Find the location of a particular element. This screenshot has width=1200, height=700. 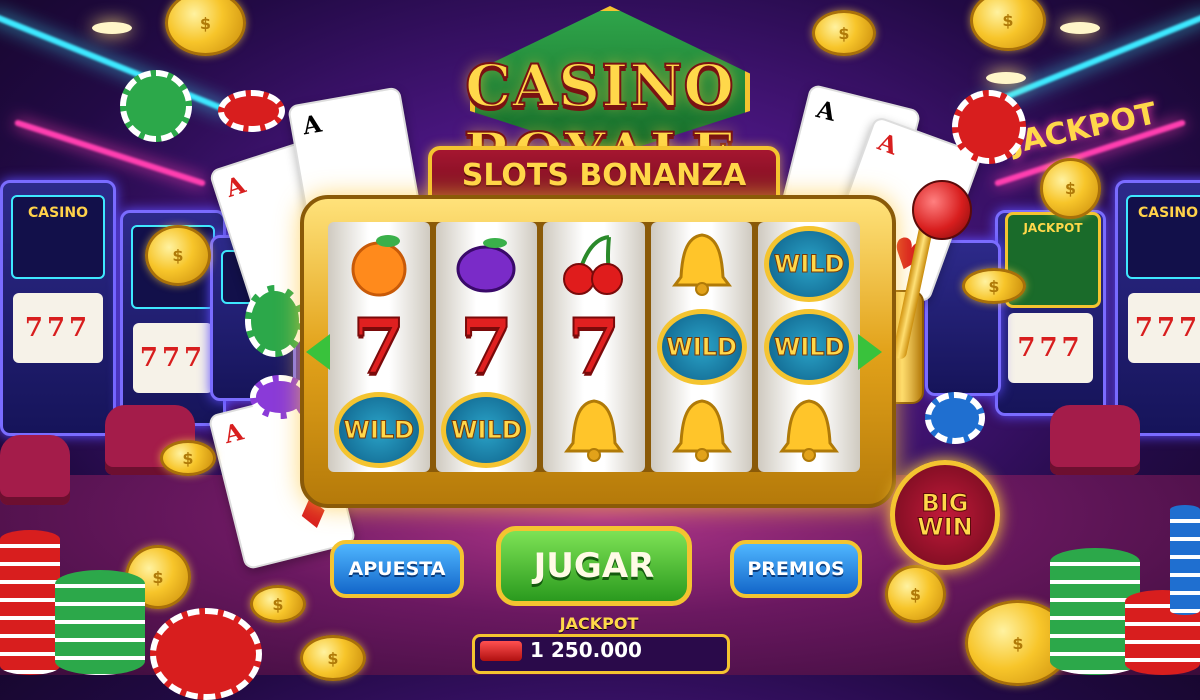

bet-button: APUESTA is located at coordinates (397, 569).